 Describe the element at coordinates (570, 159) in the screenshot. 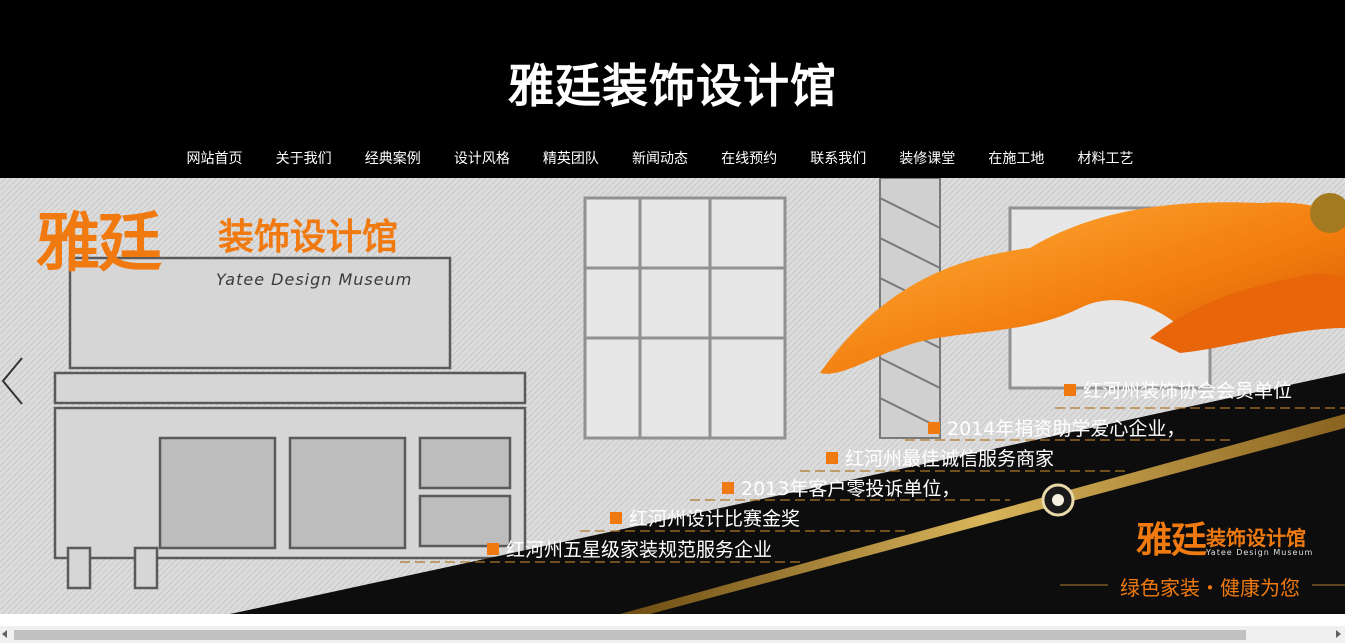

I see `nav-item-team: 精英团队` at that location.